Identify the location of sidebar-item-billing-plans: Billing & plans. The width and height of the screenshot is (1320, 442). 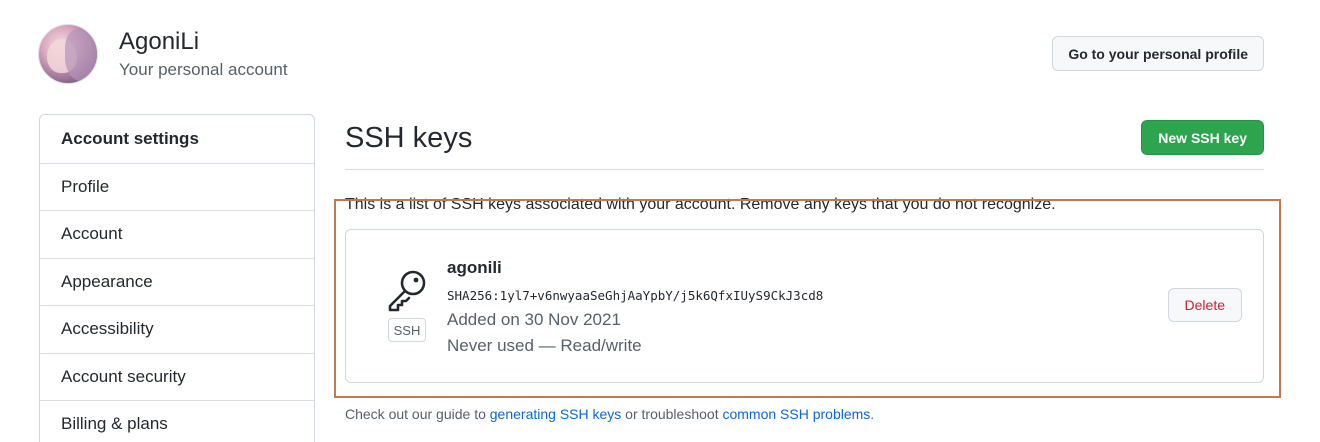
(177, 421).